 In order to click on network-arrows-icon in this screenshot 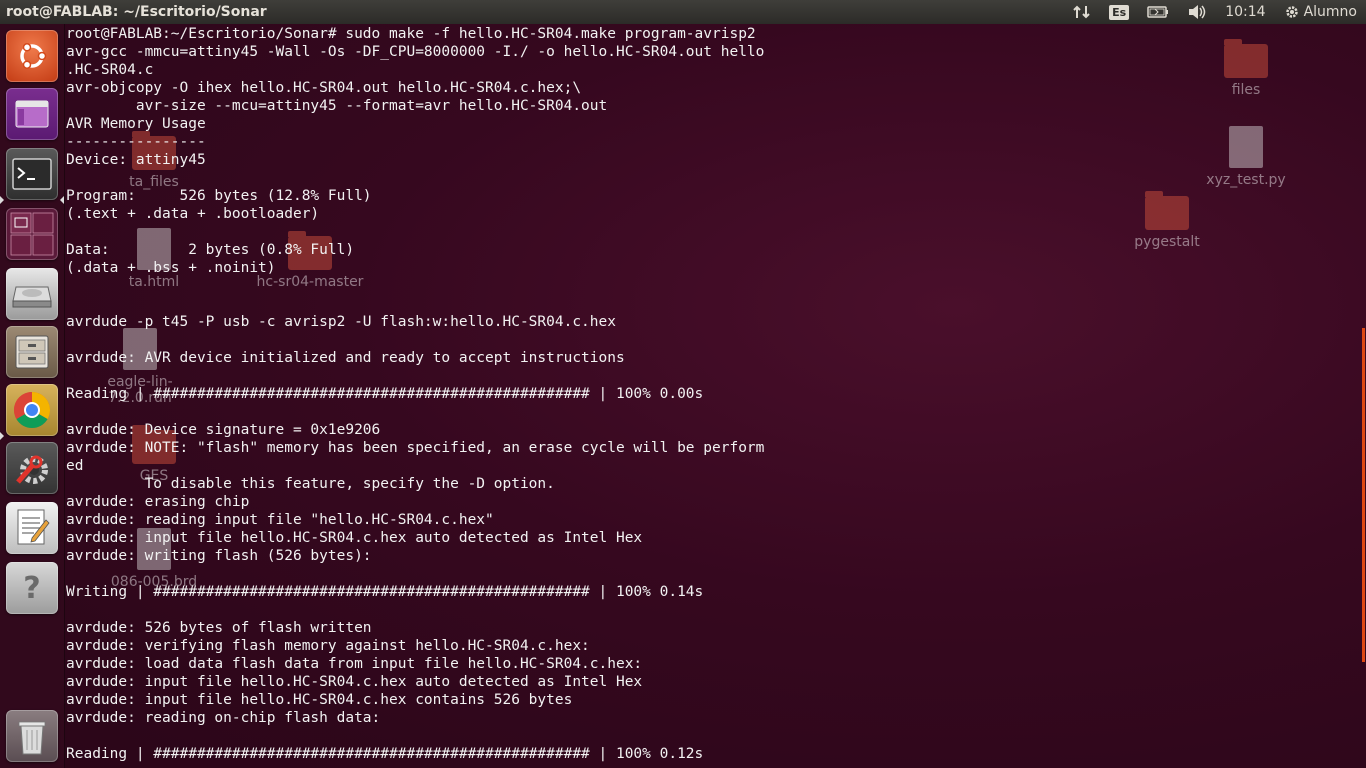, I will do `click(1081, 12)`.